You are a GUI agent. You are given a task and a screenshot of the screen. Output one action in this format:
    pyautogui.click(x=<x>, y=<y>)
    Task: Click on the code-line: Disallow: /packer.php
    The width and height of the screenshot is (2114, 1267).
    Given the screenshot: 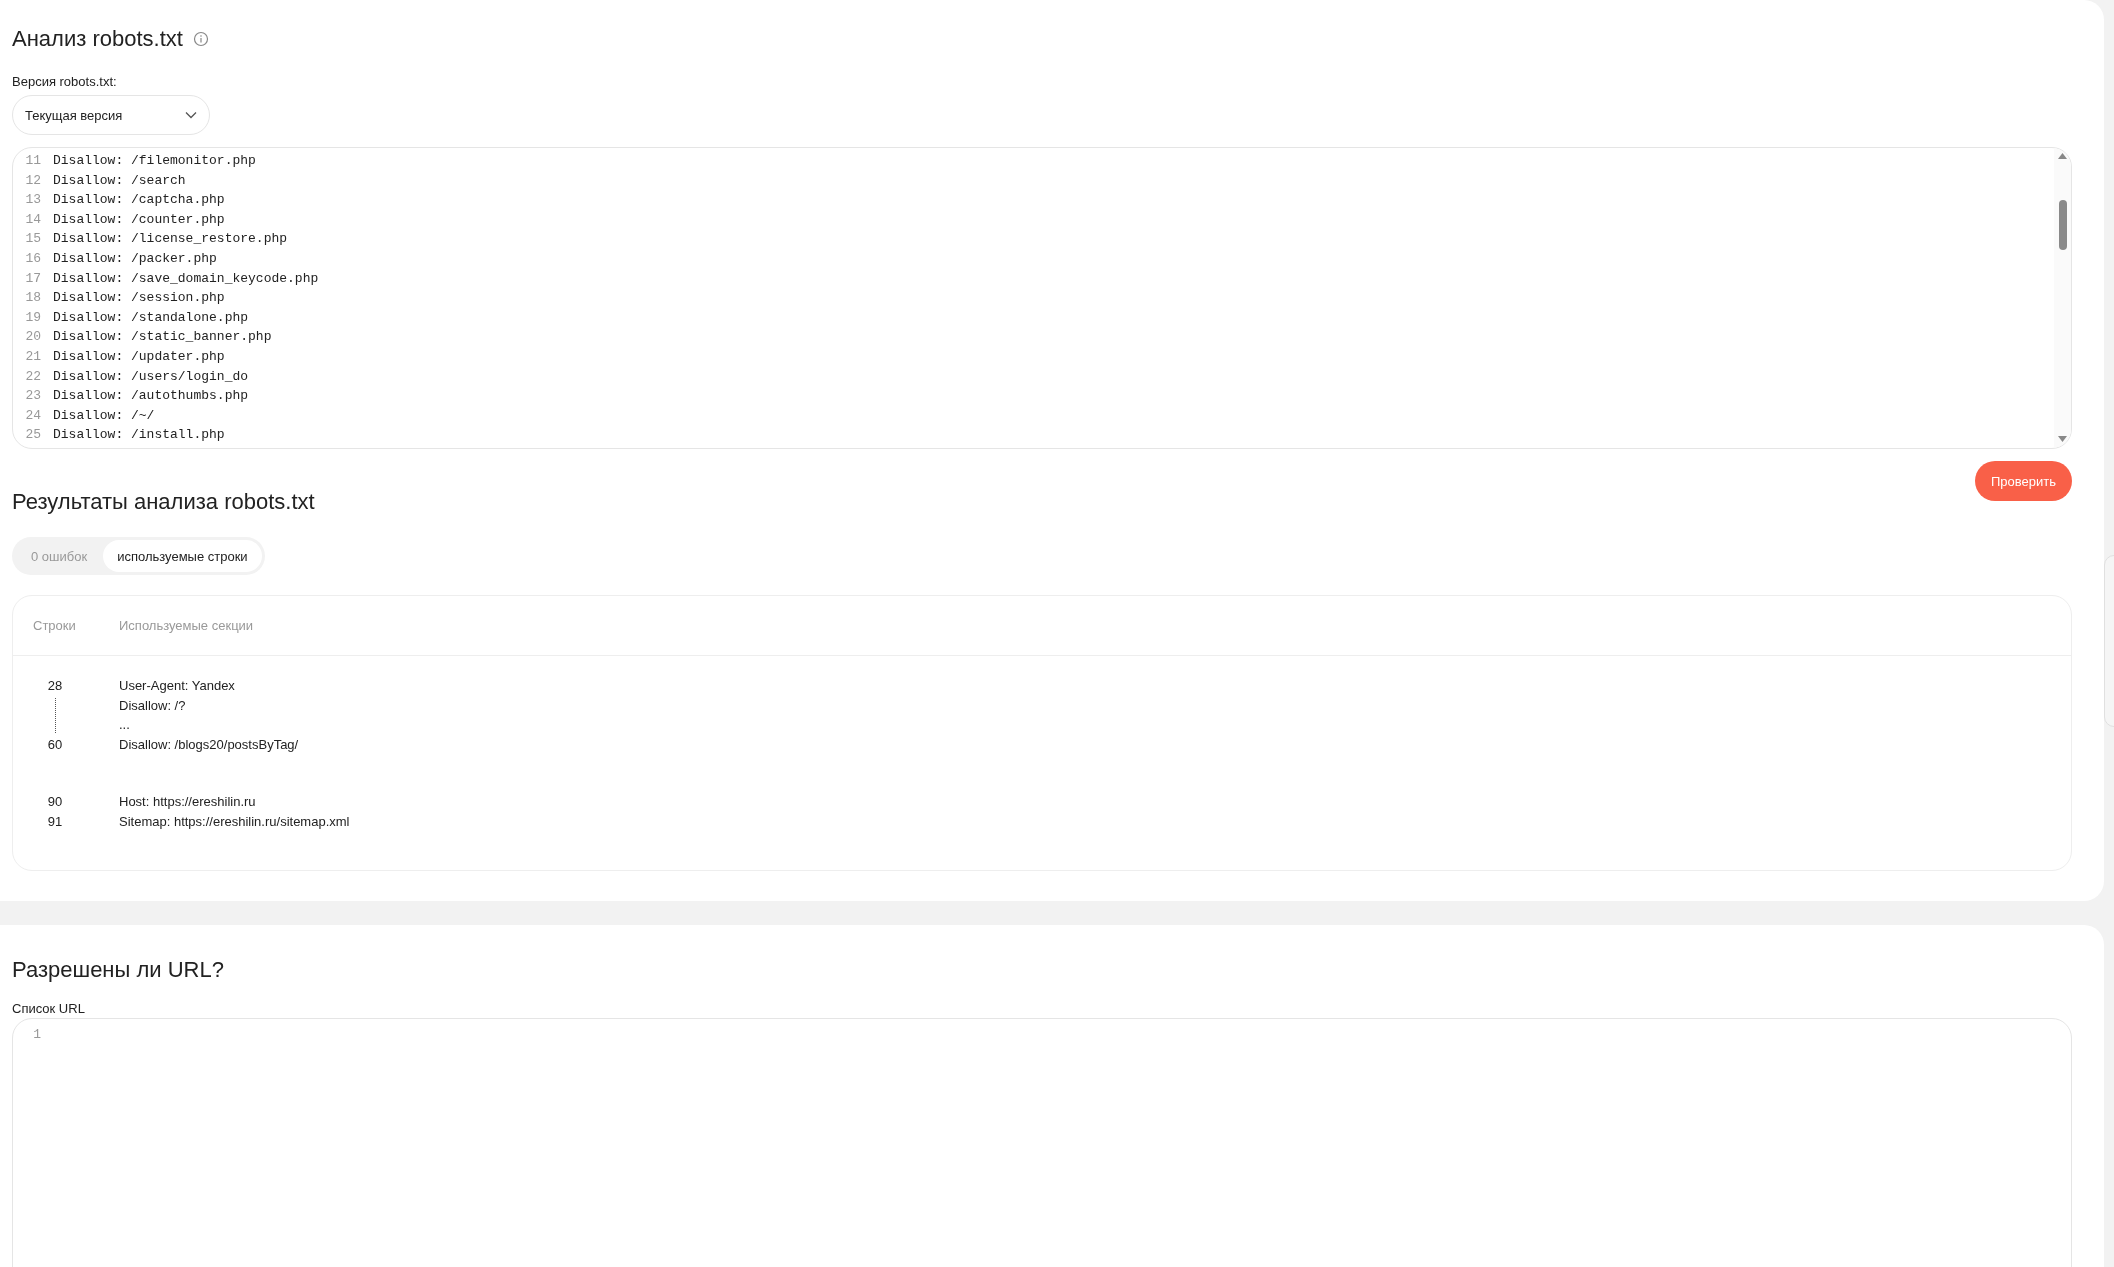 What is the action you would take?
    pyautogui.click(x=135, y=258)
    